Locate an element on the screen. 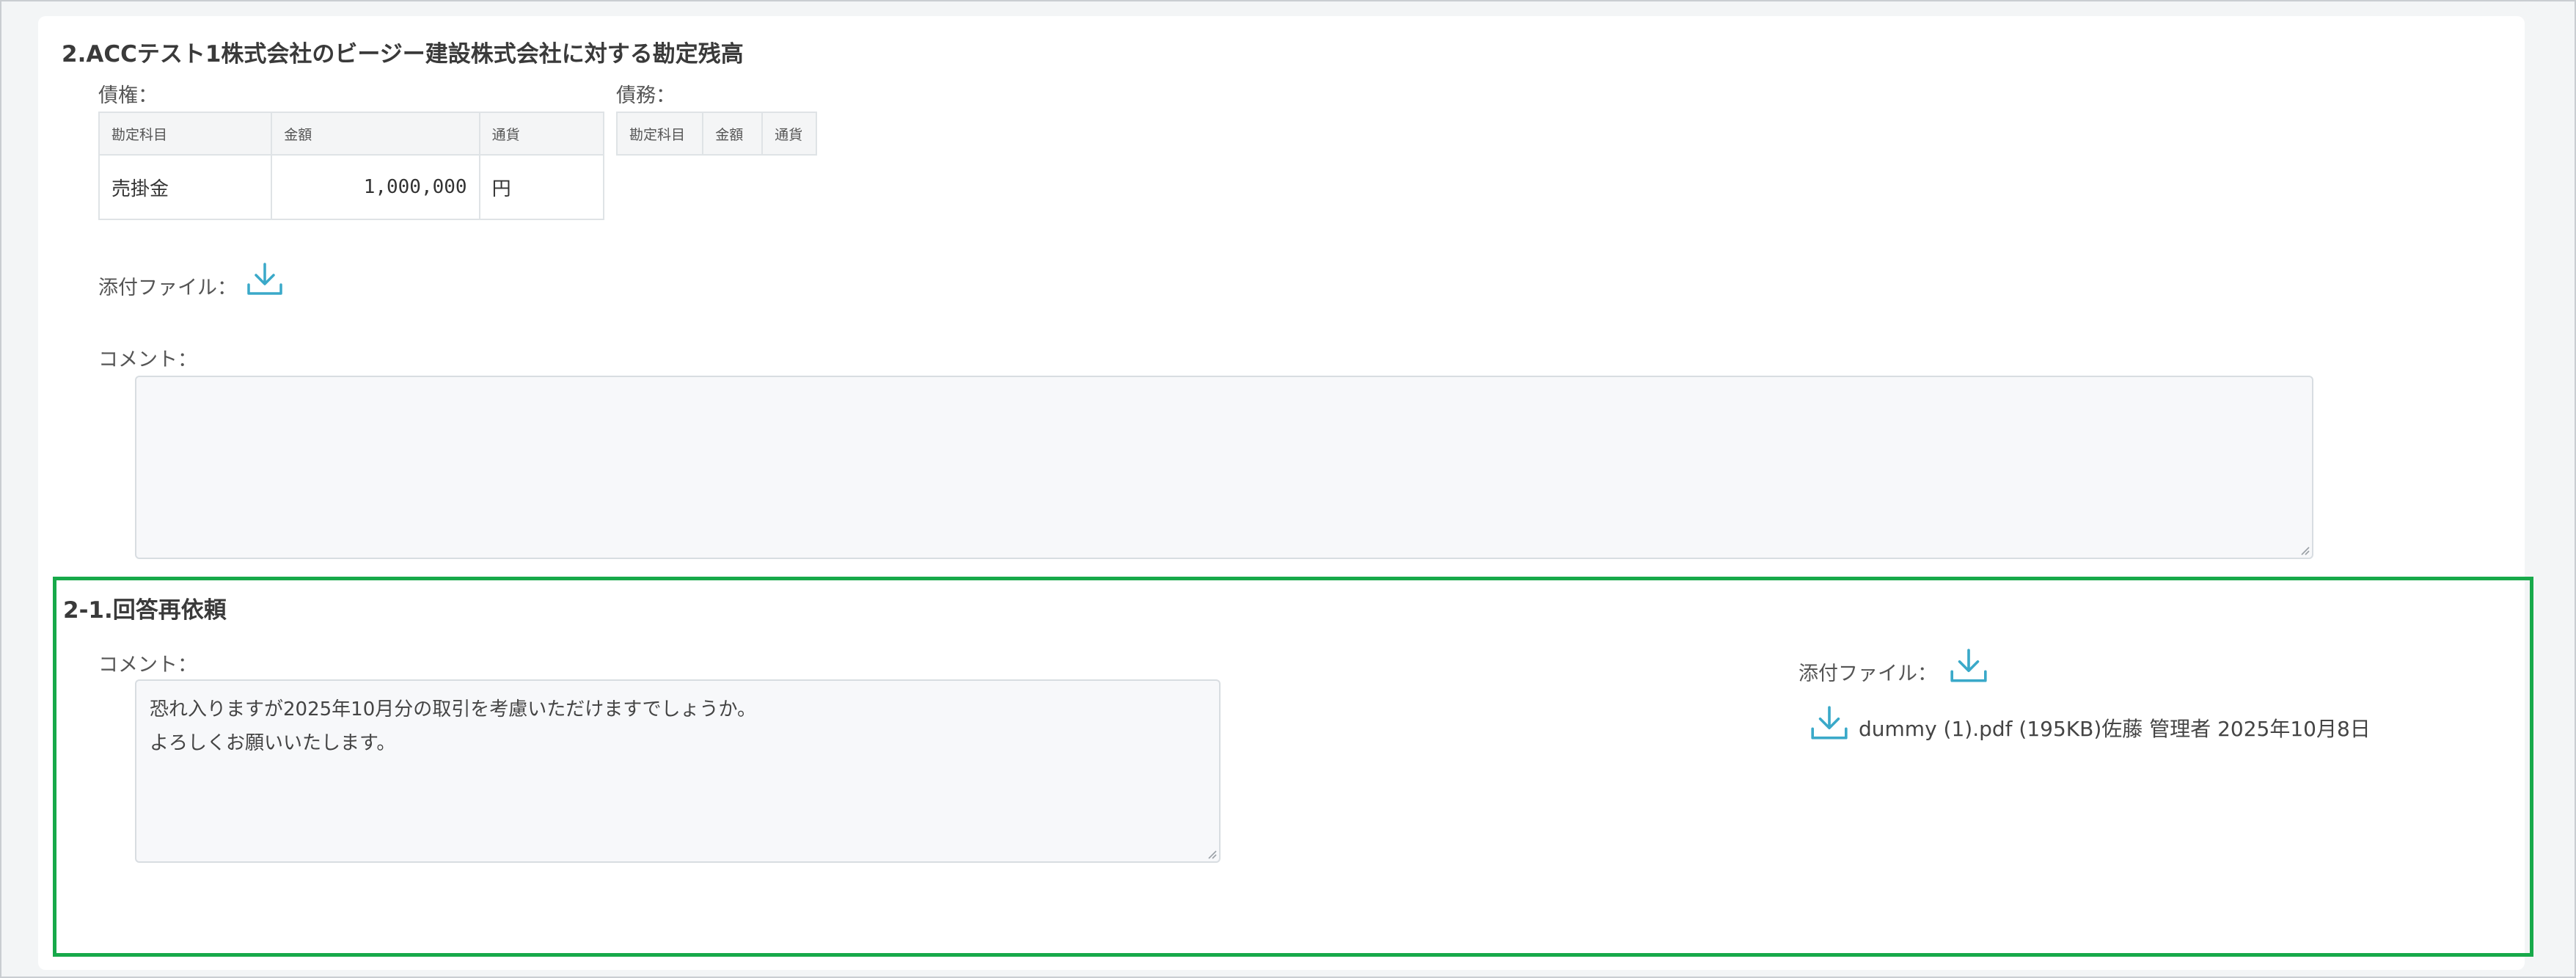 This screenshot has height=978, width=2576. payables-header-currency: 通貨 is located at coordinates (789, 134).